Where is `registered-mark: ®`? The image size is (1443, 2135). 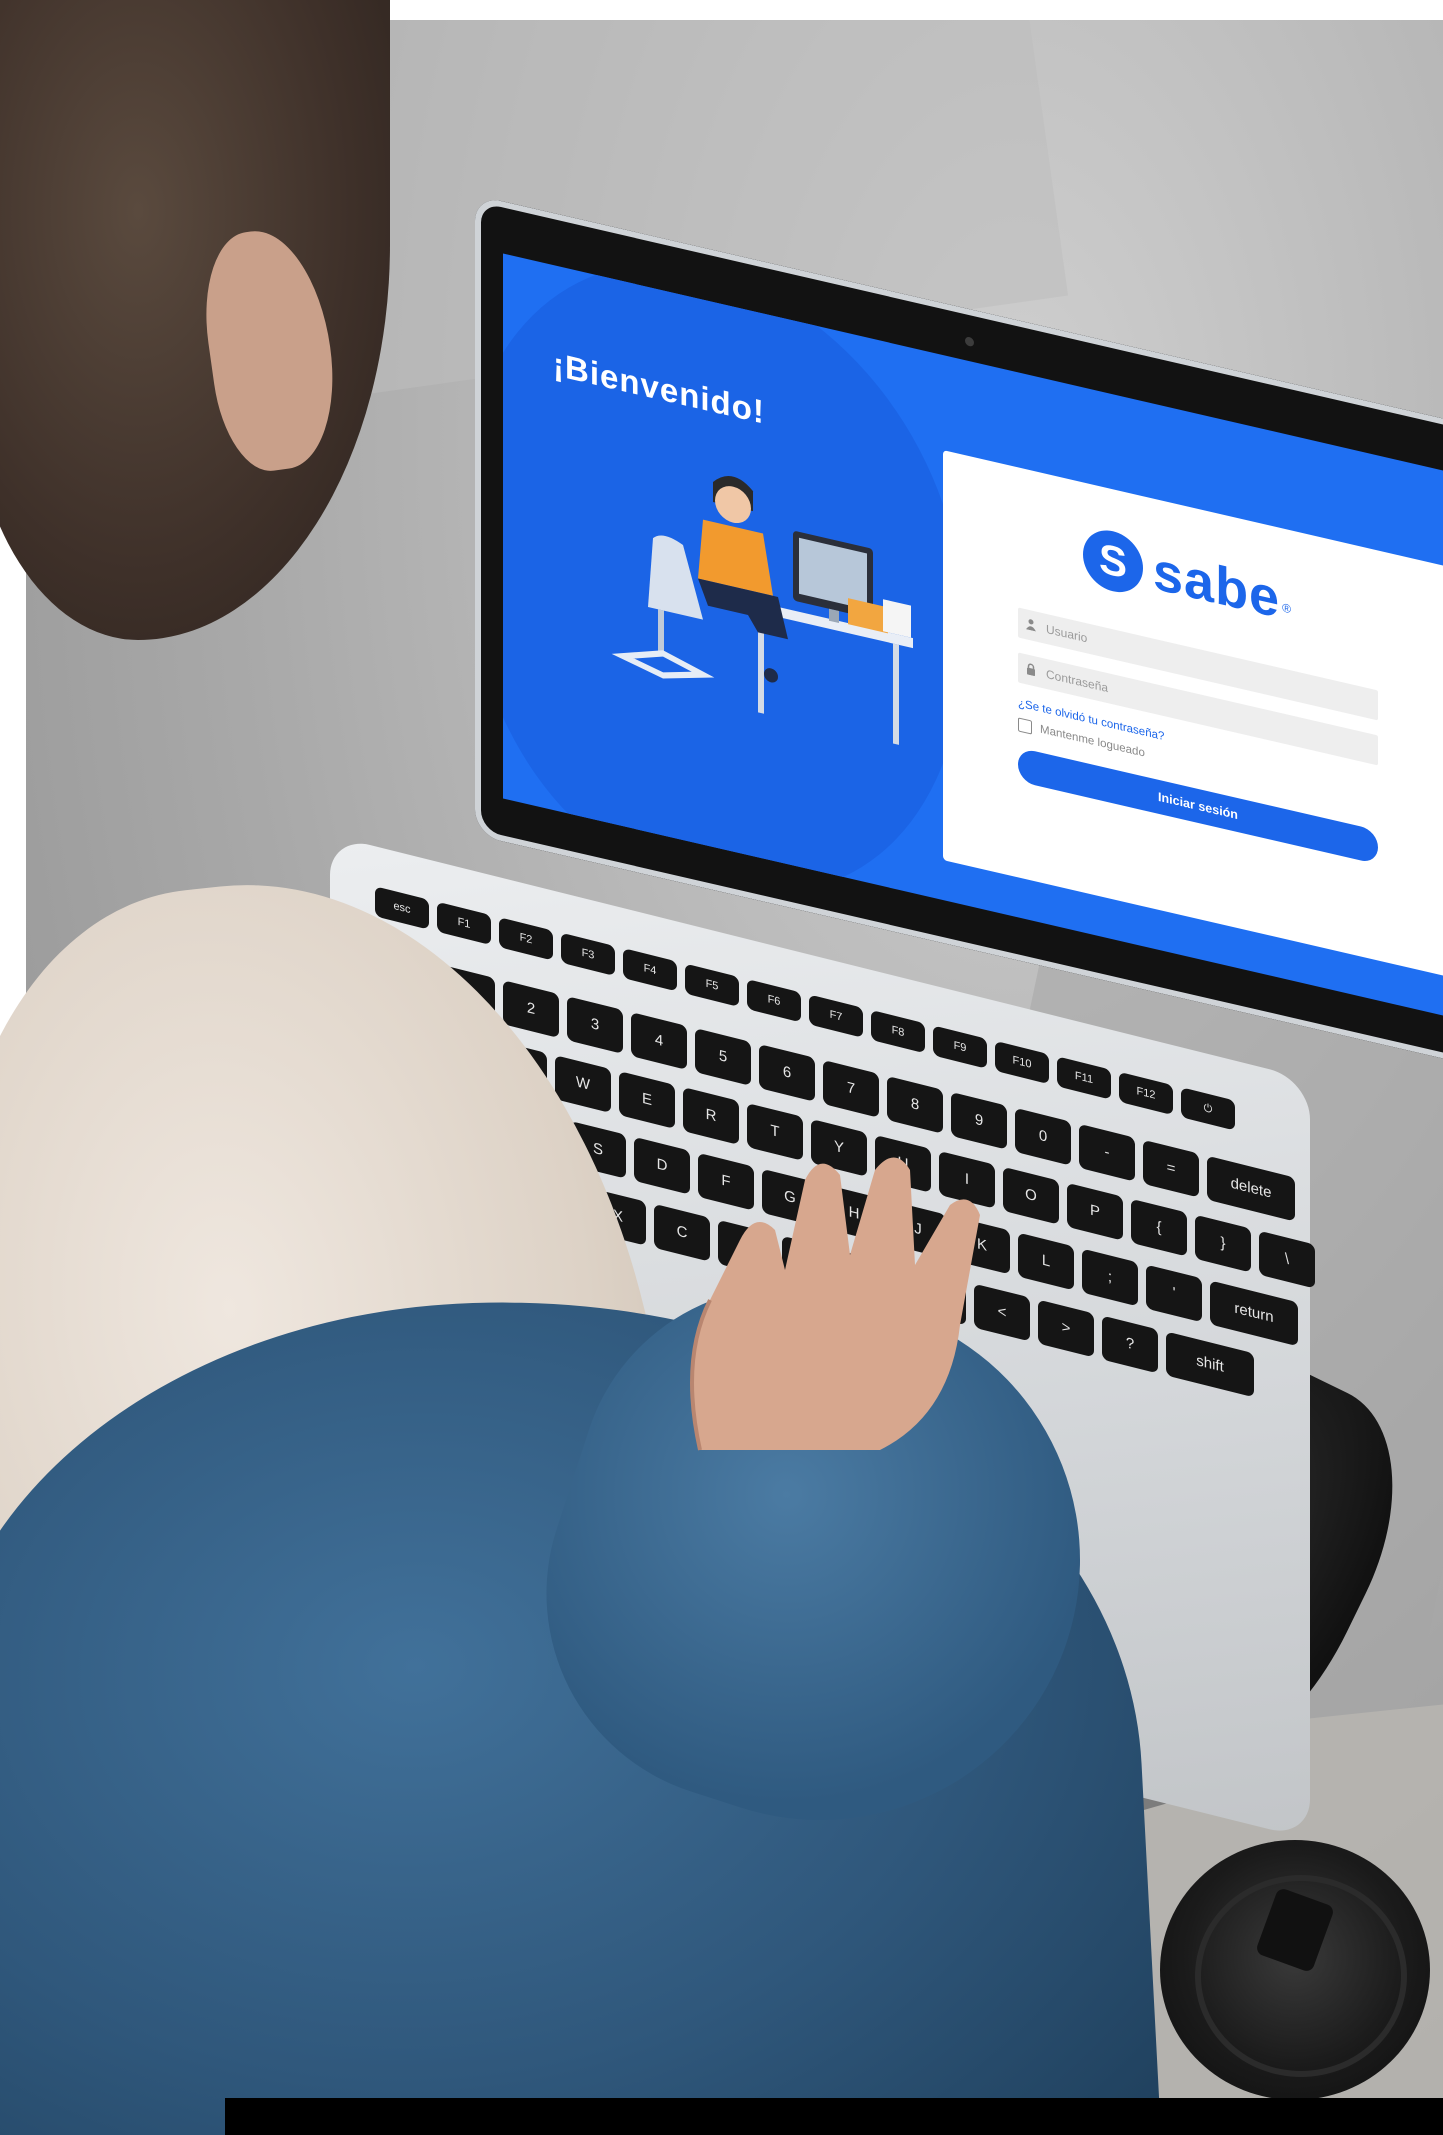
registered-mark: ® is located at coordinates (1286, 608).